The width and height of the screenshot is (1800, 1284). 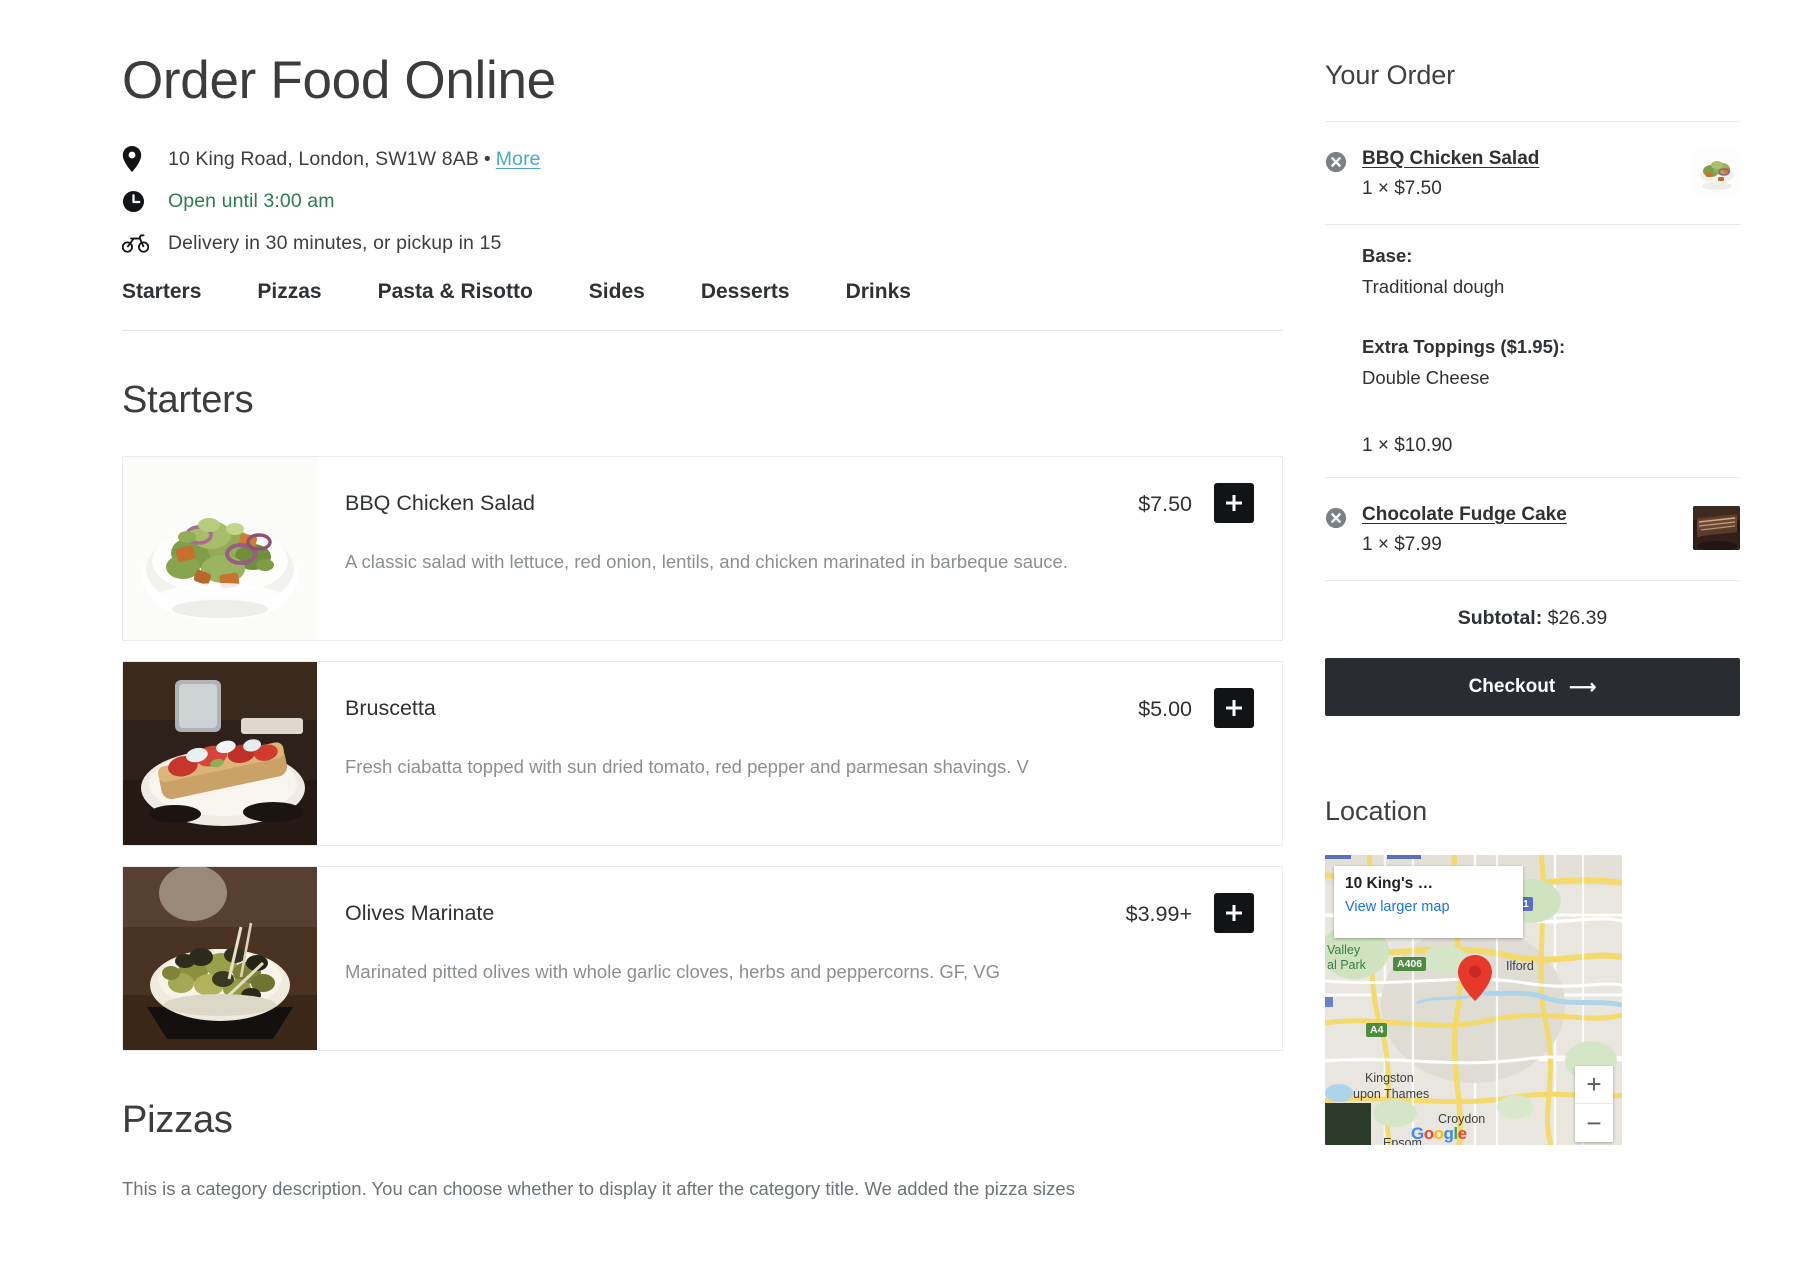 What do you see at coordinates (1450, 159) in the screenshot?
I see `order-item-name: BBQ Chicken Salad` at bounding box center [1450, 159].